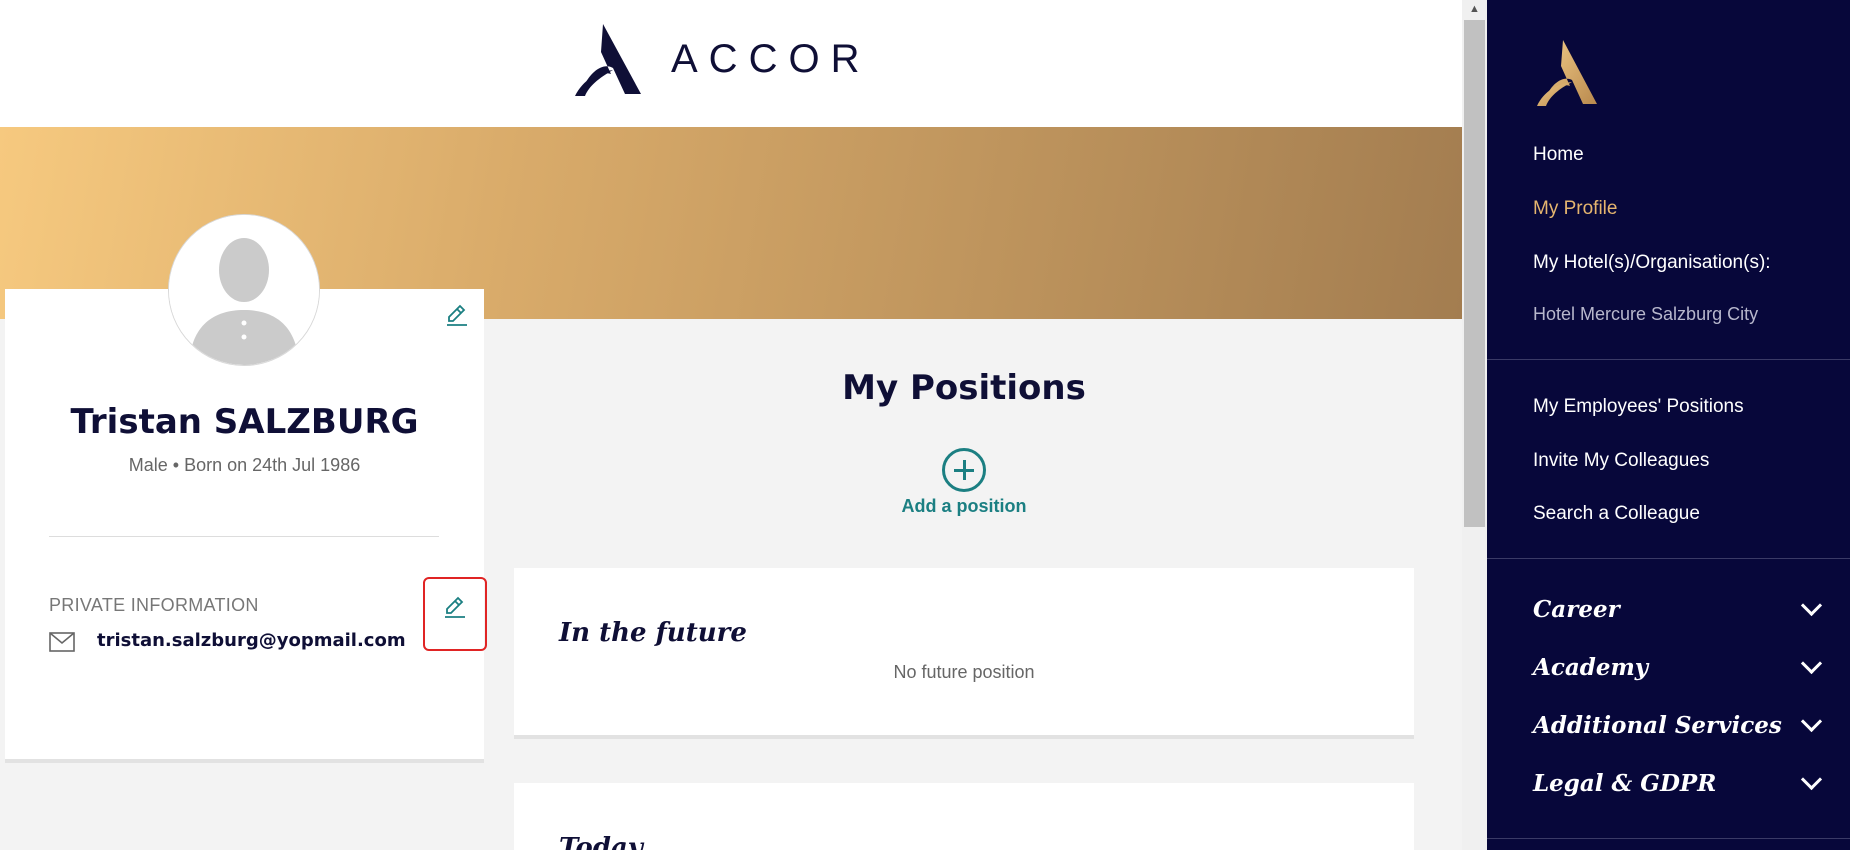  What do you see at coordinates (62, 644) in the screenshot?
I see `mail-icon` at bounding box center [62, 644].